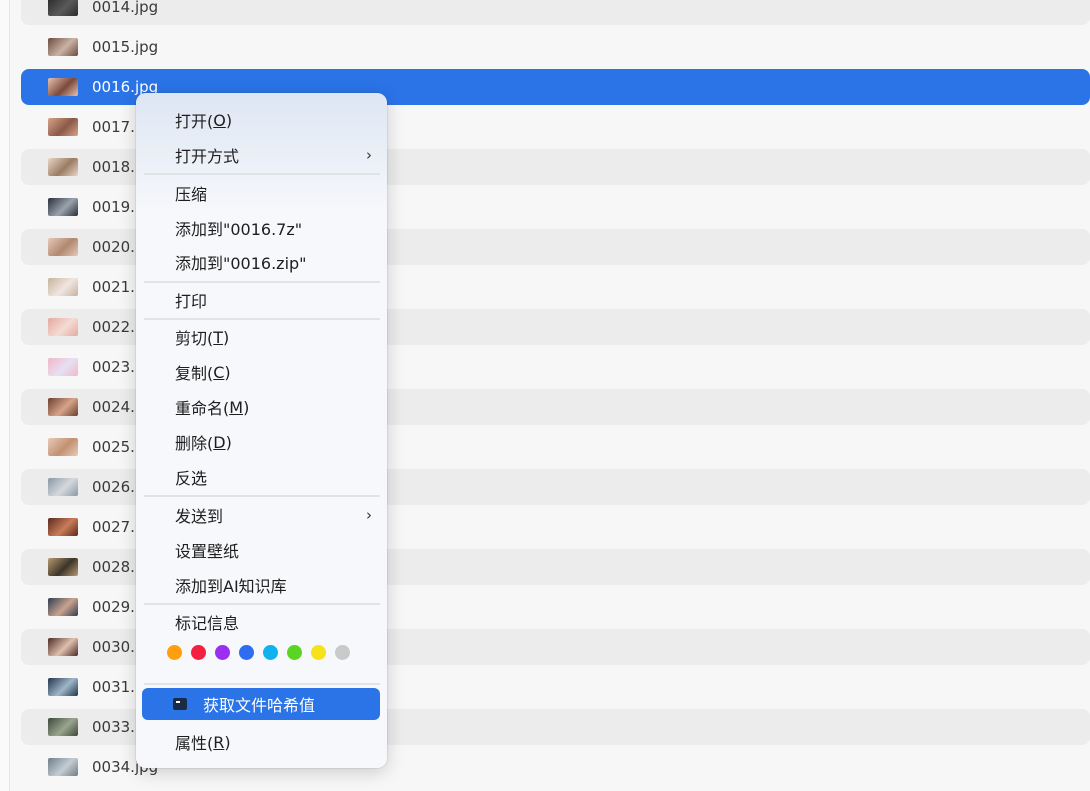 This screenshot has height=791, width=1090. I want to click on file-name: 0015.jpg, so click(125, 47).